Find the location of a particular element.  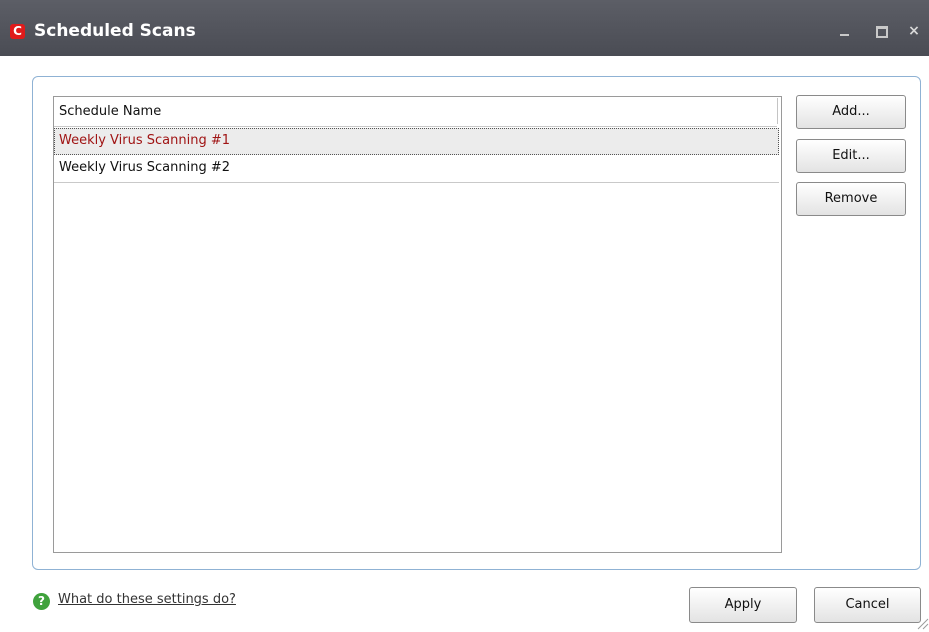

maximize-icon is located at coordinates (882, 32).